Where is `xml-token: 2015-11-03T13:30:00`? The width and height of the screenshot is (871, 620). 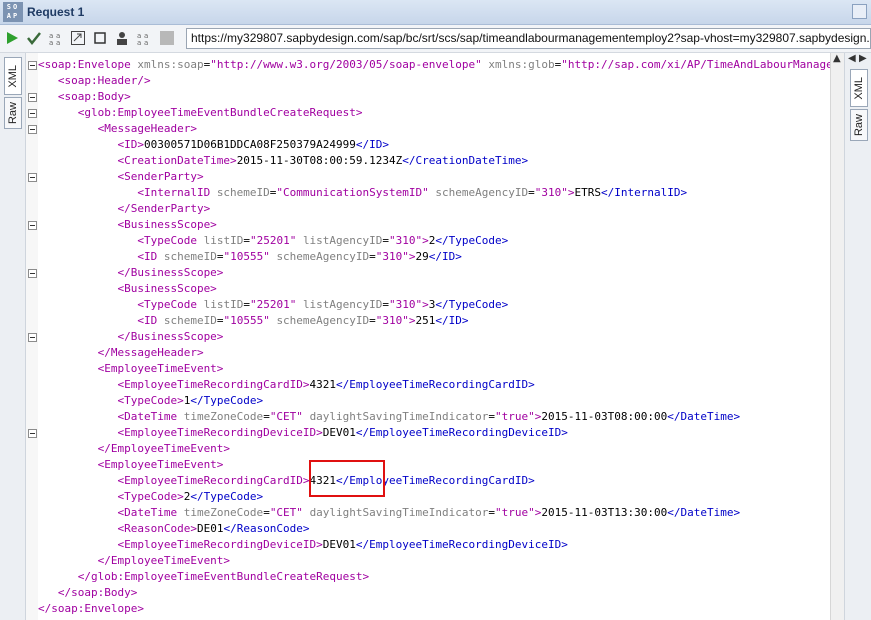 xml-token: 2015-11-03T13:30:00 is located at coordinates (604, 512).